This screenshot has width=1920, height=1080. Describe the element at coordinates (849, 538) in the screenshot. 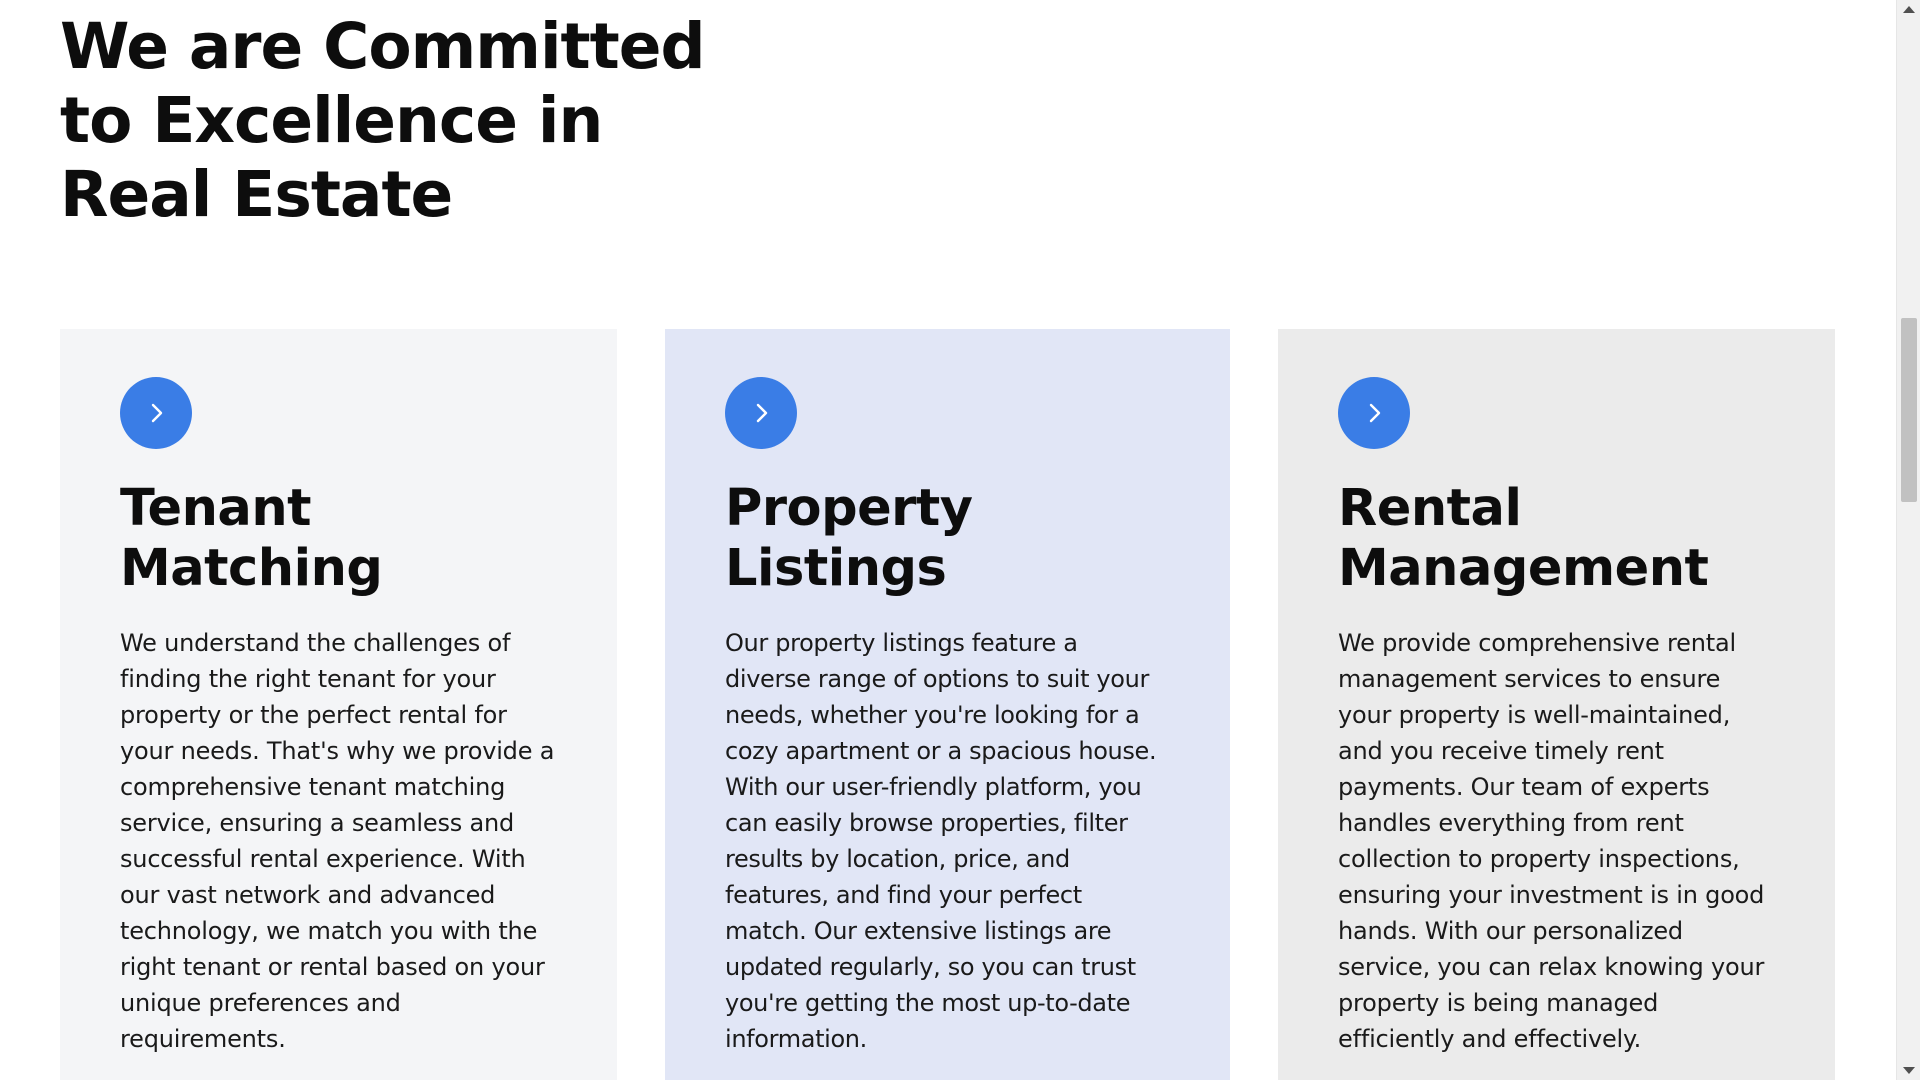

I see `card-title: Property Listings` at that location.